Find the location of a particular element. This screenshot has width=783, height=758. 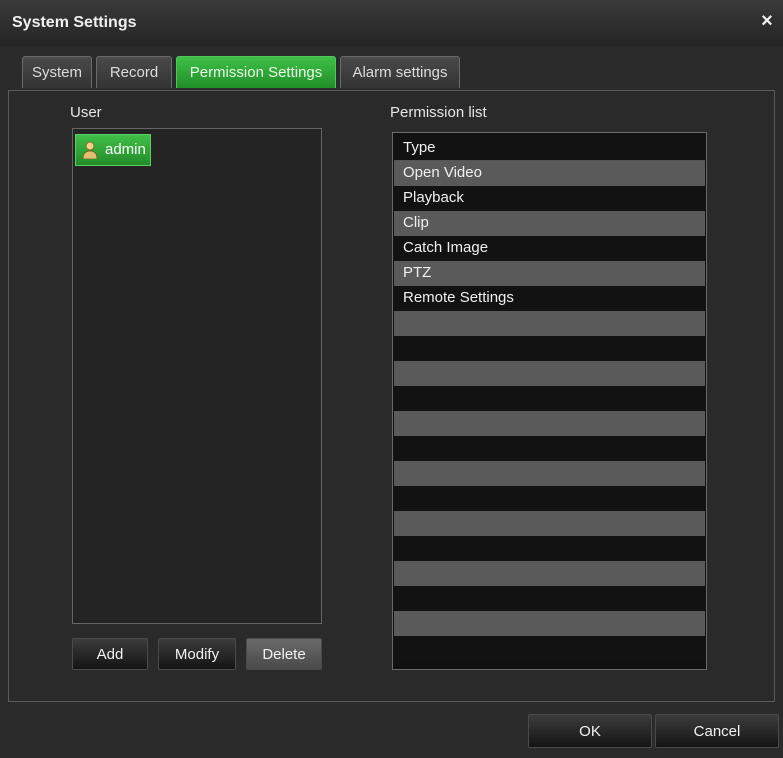

add-button: Add is located at coordinates (110, 654).